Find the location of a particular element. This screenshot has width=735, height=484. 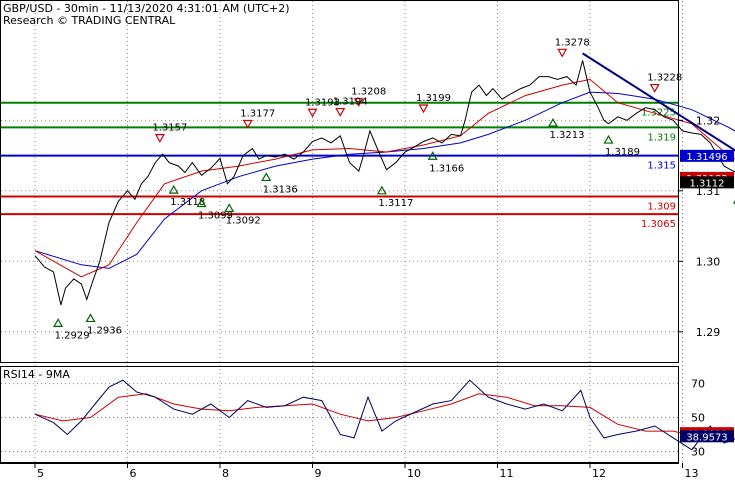

high-label: 1.3177 is located at coordinates (257, 114).